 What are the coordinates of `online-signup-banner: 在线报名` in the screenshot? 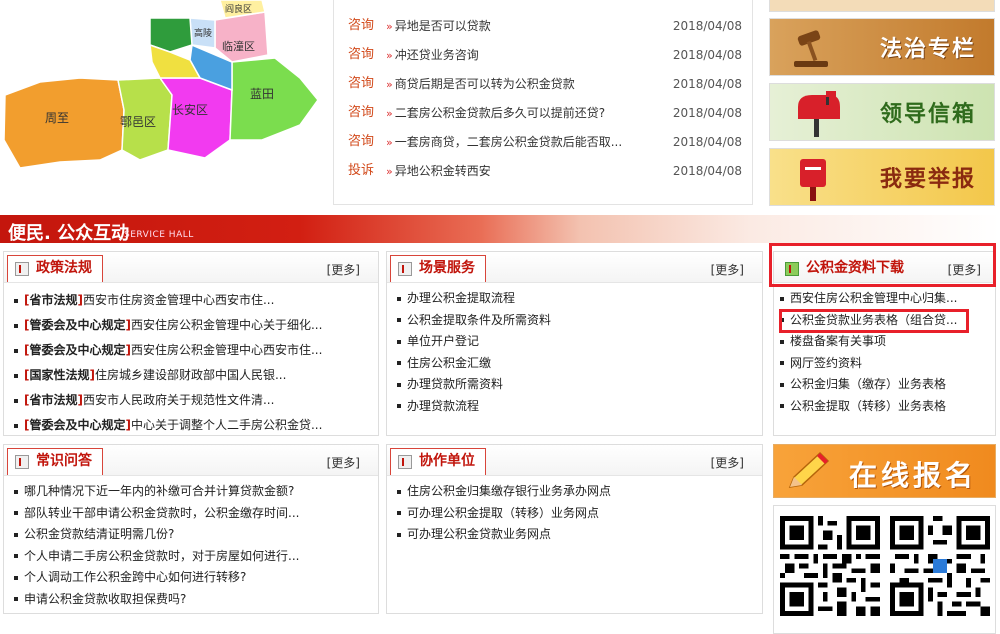 It's located at (884, 471).